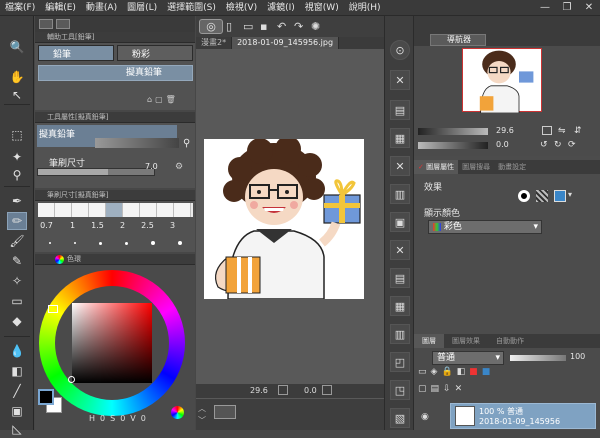  I want to click on tone-effect-icon, so click(542, 196).